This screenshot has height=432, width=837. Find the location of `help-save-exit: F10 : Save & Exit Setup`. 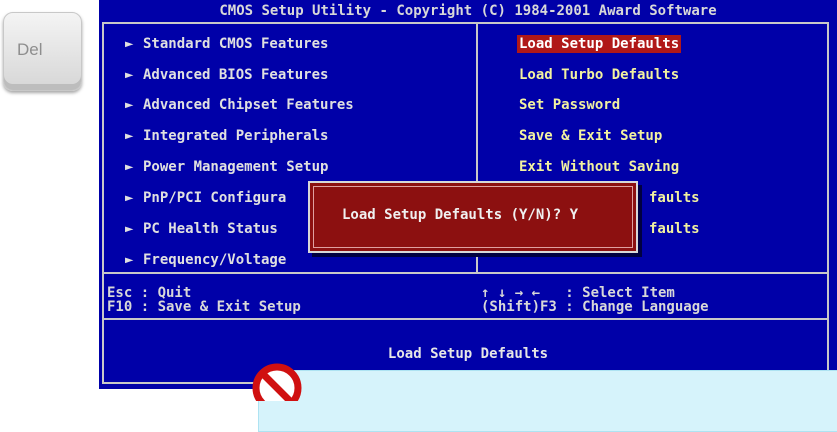

help-save-exit: F10 : Save & Exit Setup is located at coordinates (204, 307).